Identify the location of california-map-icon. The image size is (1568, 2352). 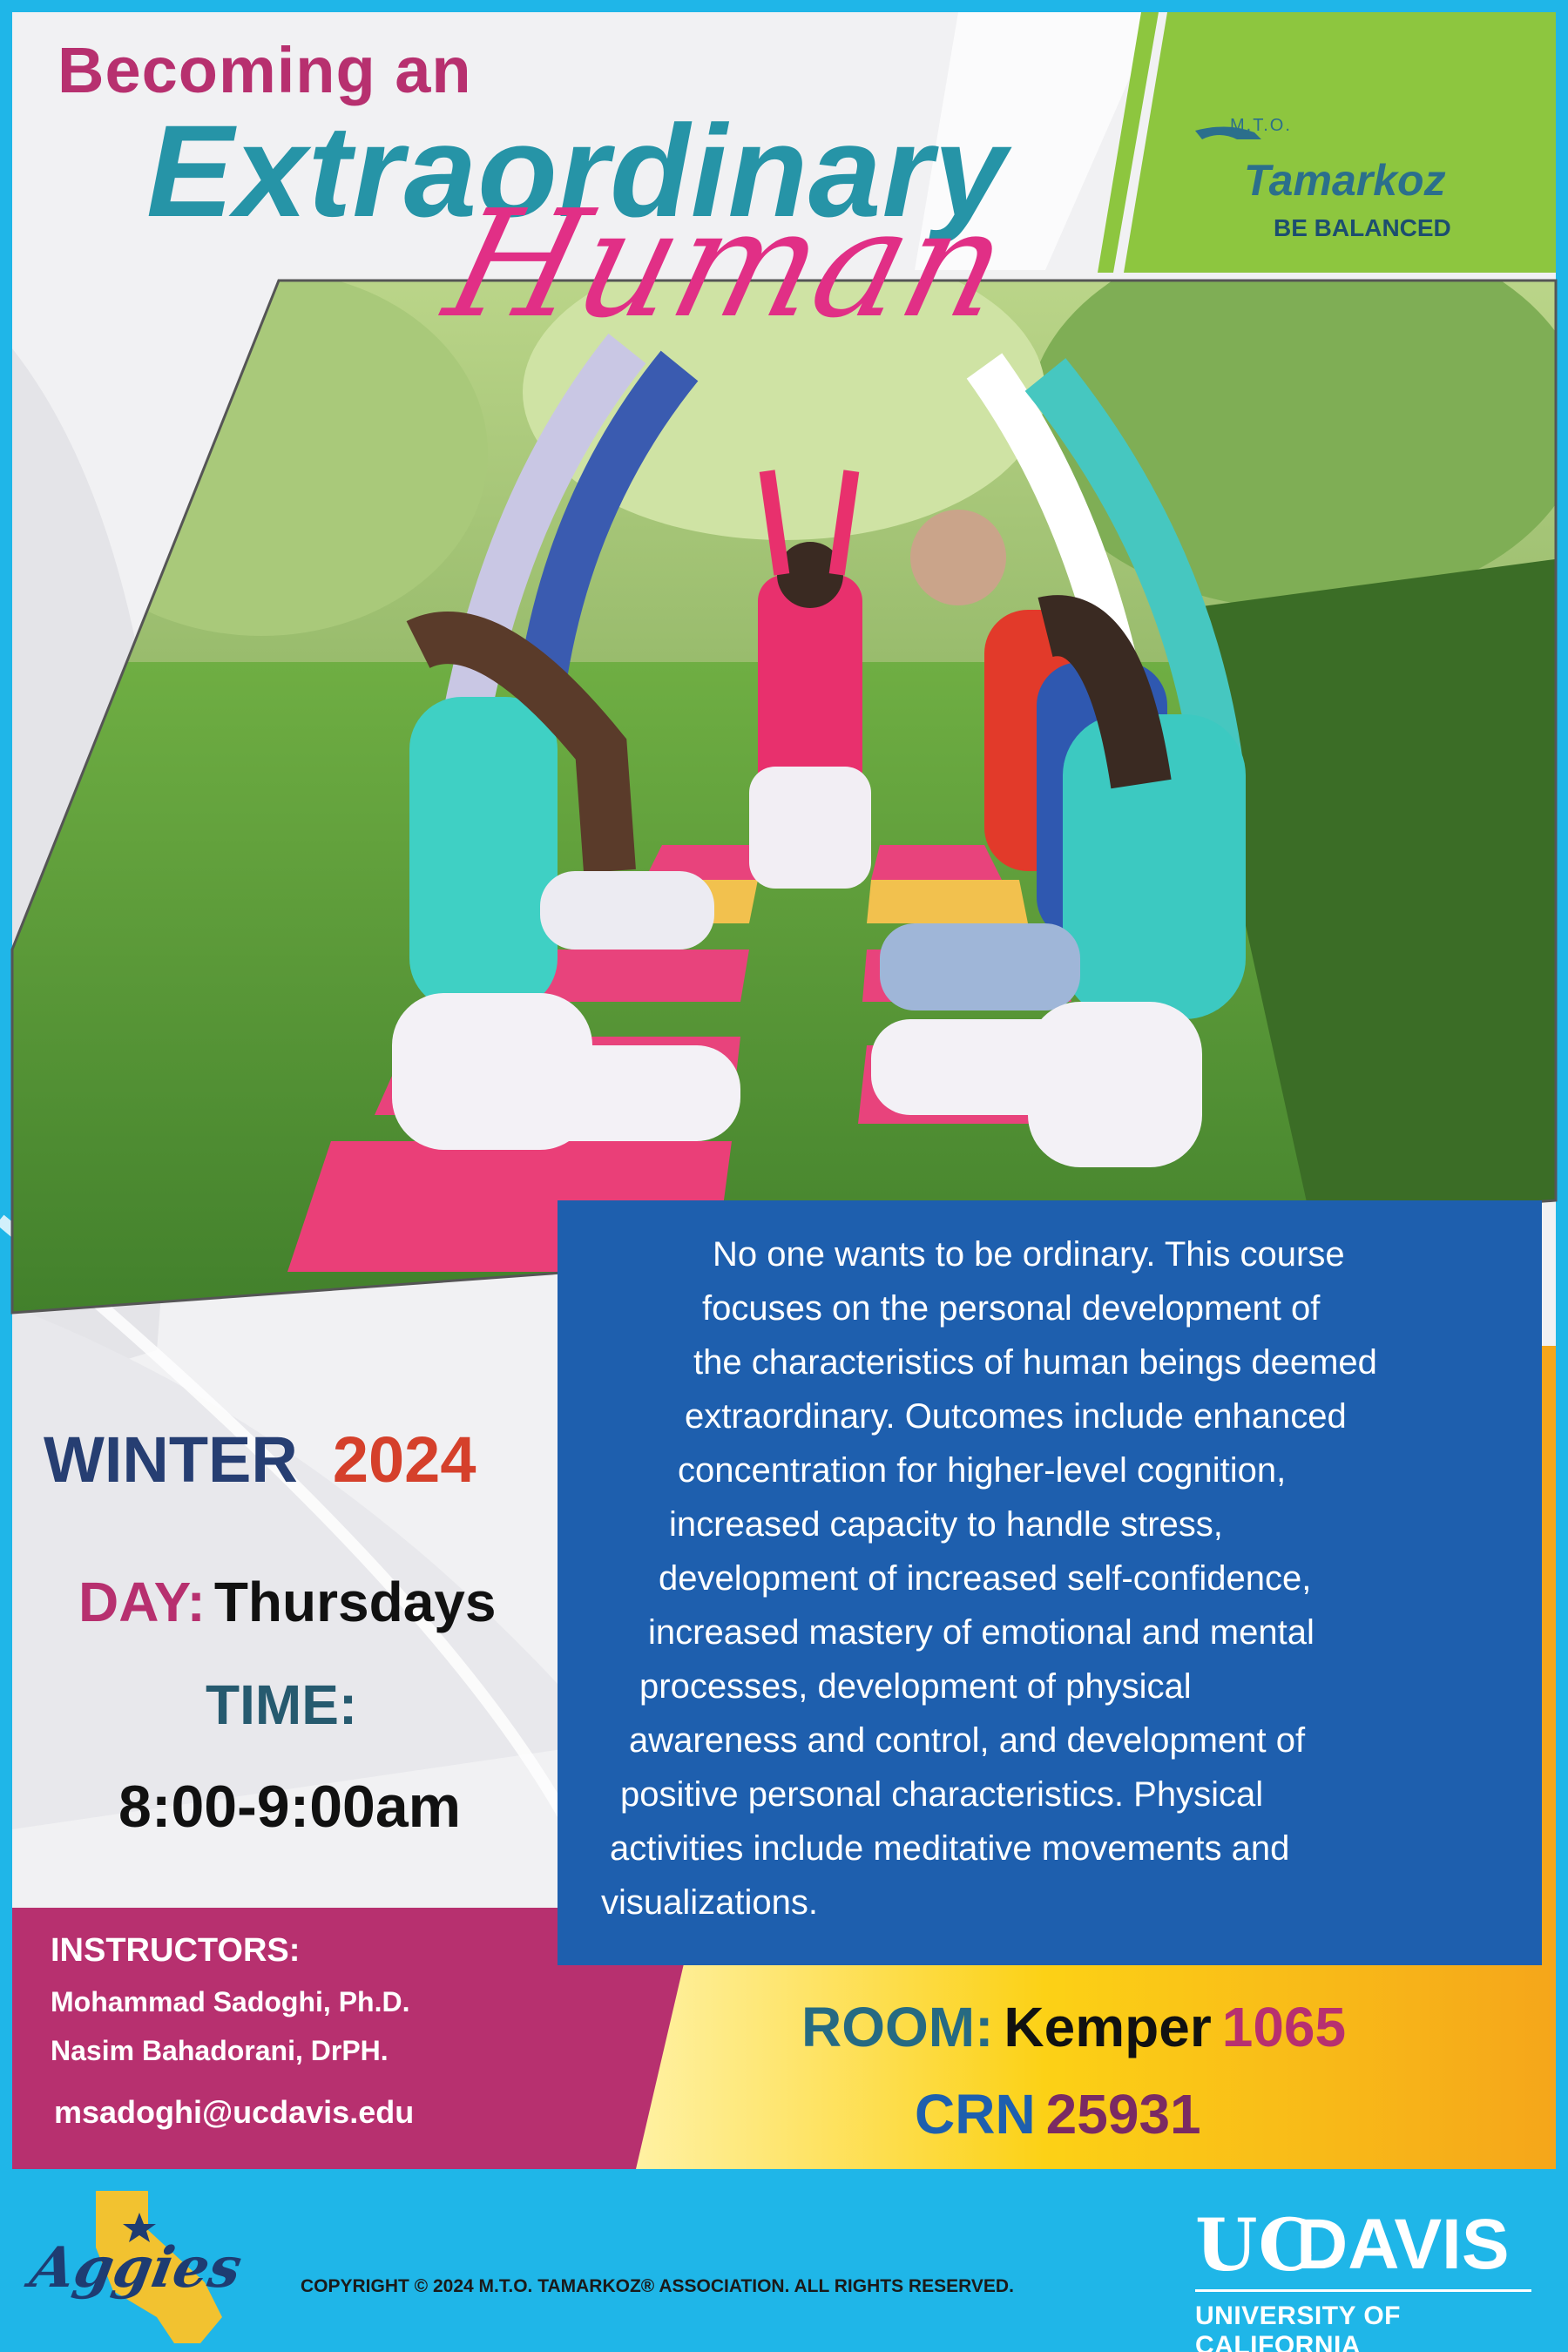
(159, 2267).